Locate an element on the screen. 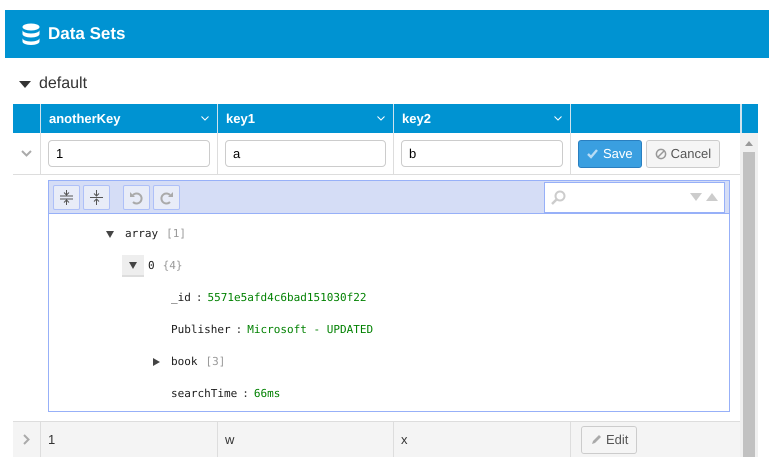  table-cell-text: x is located at coordinates (404, 439).